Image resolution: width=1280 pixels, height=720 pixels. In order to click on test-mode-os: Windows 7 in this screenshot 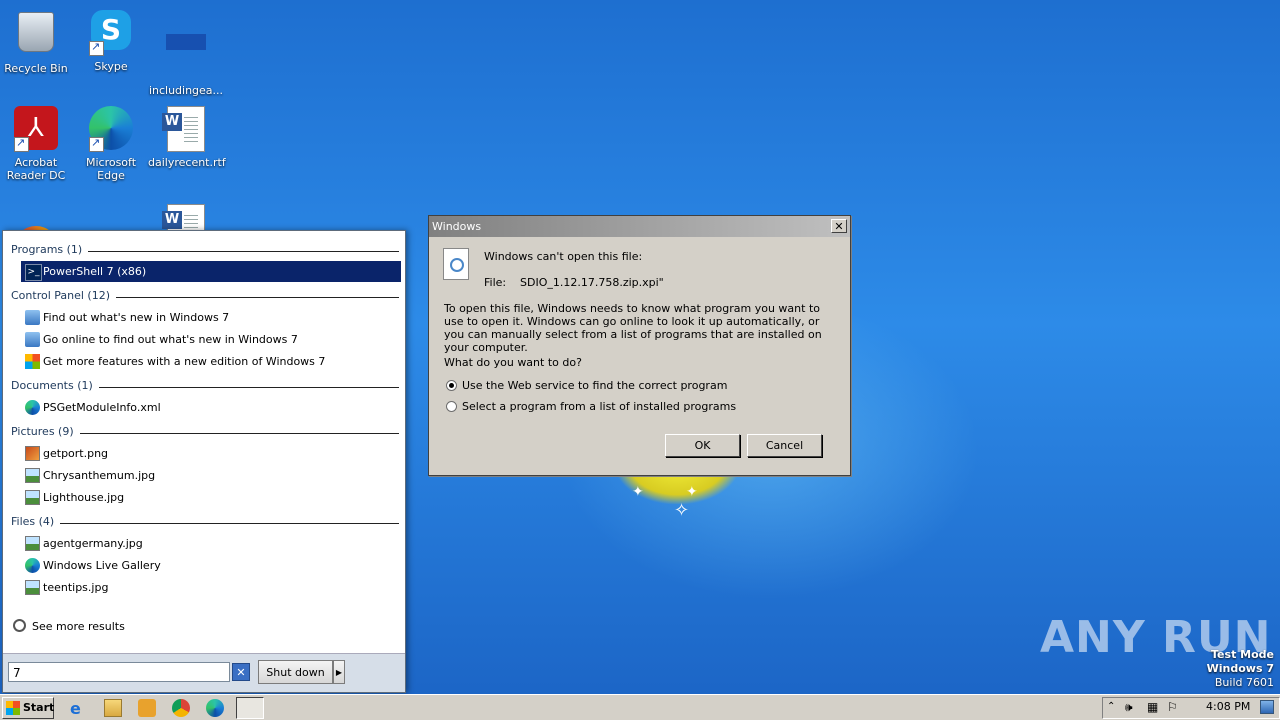, I will do `click(1240, 668)`.